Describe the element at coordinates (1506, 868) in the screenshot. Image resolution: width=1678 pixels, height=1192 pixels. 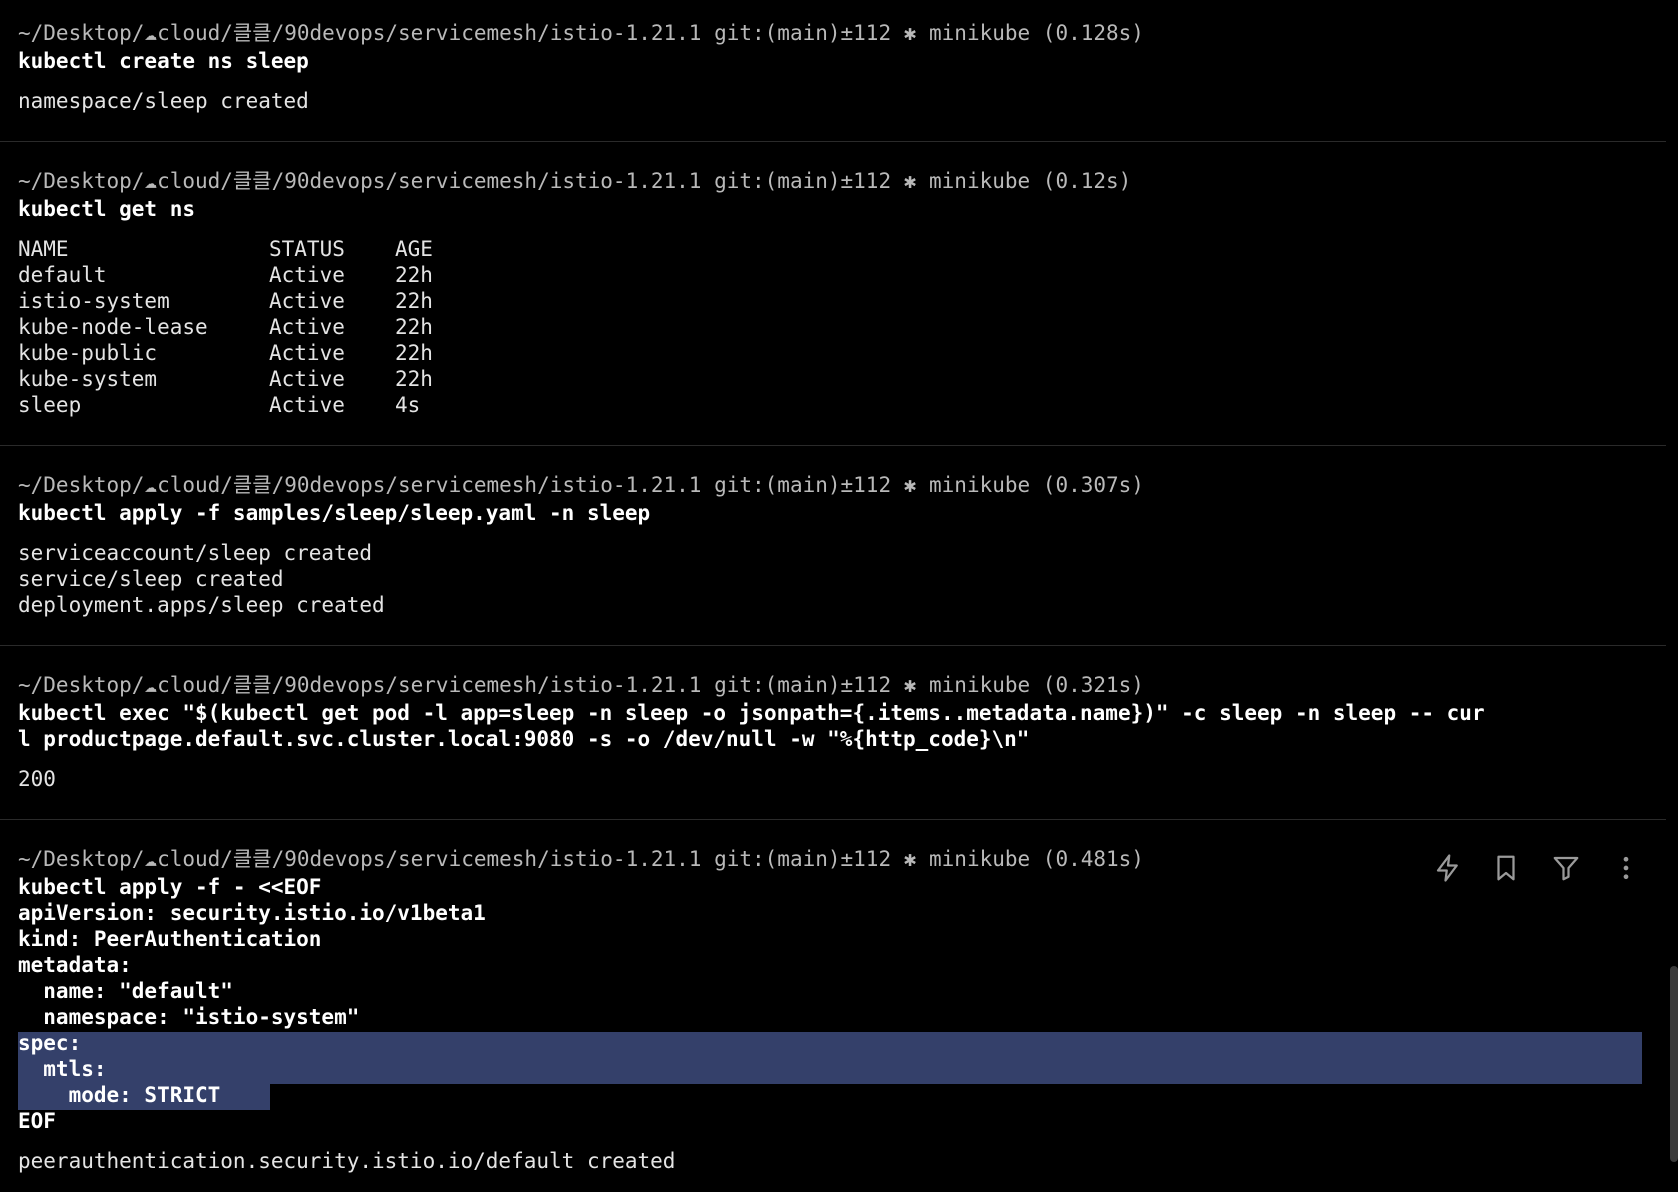
I see `bookmark-icon` at that location.